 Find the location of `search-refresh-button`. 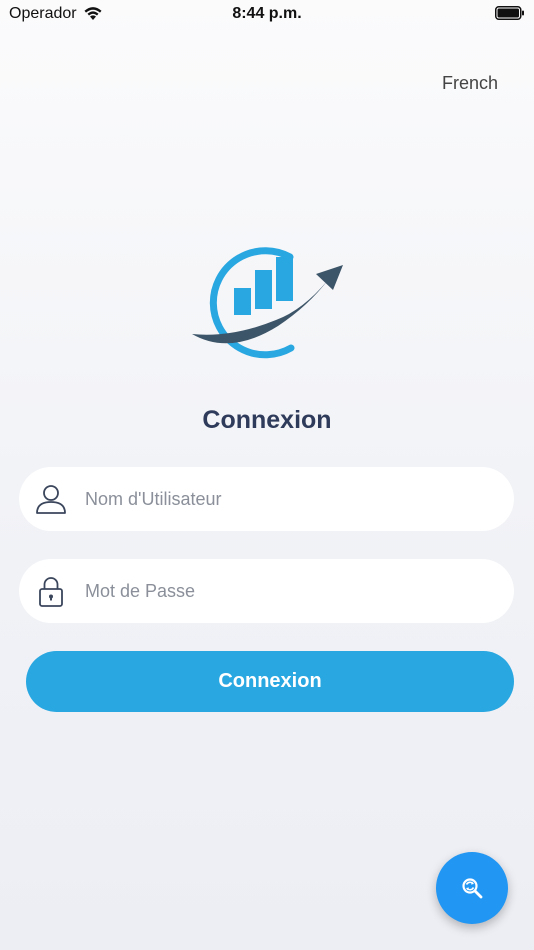

search-refresh-button is located at coordinates (472, 888).